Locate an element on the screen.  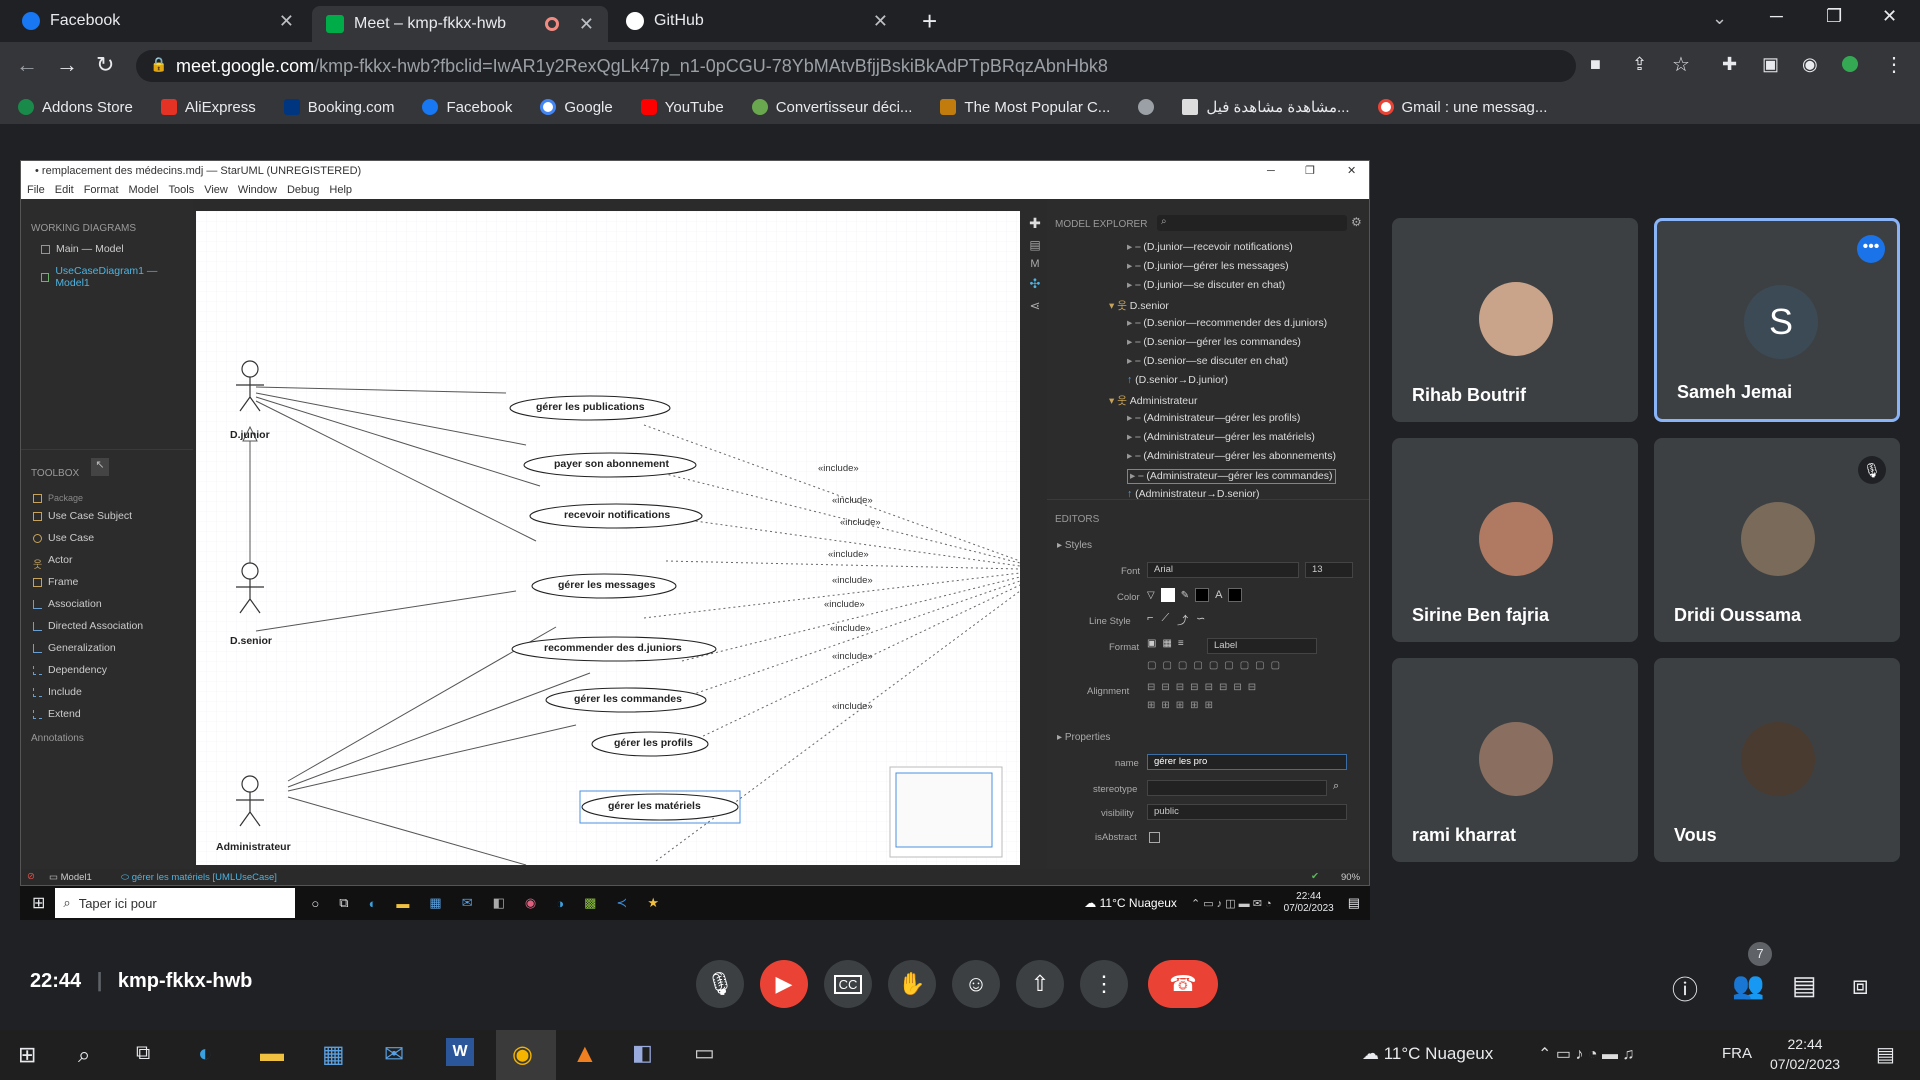
tab-meet: Meet – kmp-fkkx-hwb ✕ is located at coordinates (460, 24).